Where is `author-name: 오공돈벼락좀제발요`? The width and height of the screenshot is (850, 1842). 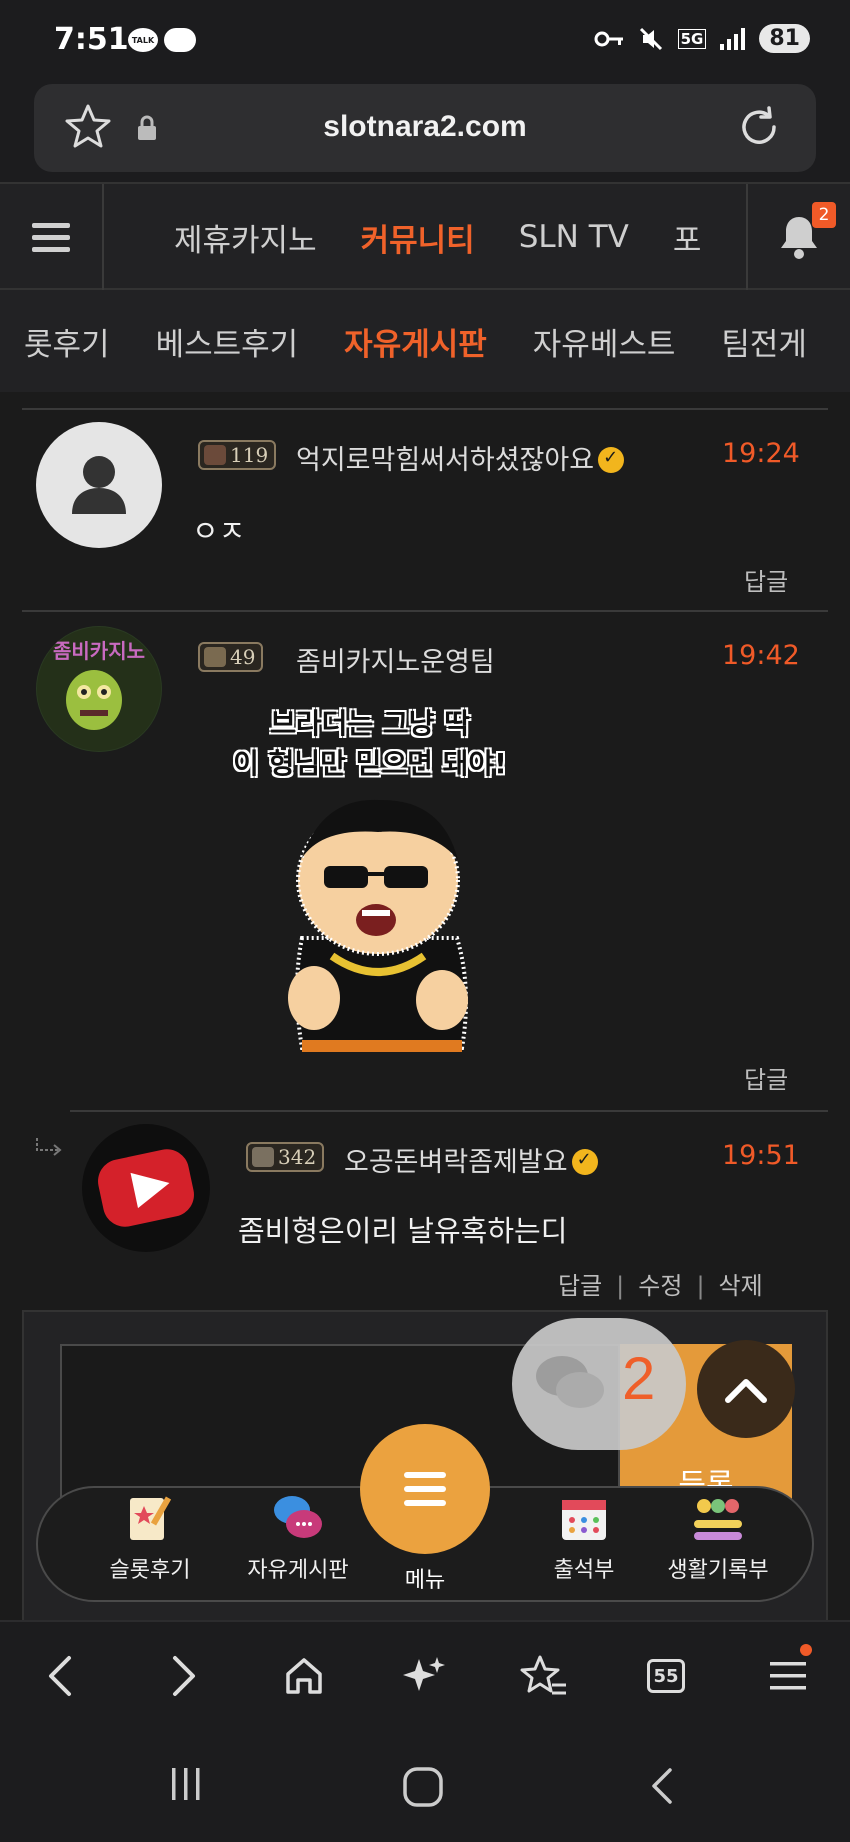 author-name: 오공돈벼락좀제발요 is located at coordinates (456, 1162).